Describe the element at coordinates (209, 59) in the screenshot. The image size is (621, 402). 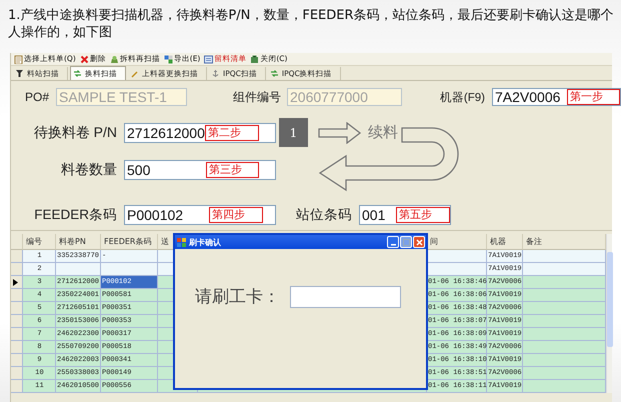
I see `list-icon` at that location.